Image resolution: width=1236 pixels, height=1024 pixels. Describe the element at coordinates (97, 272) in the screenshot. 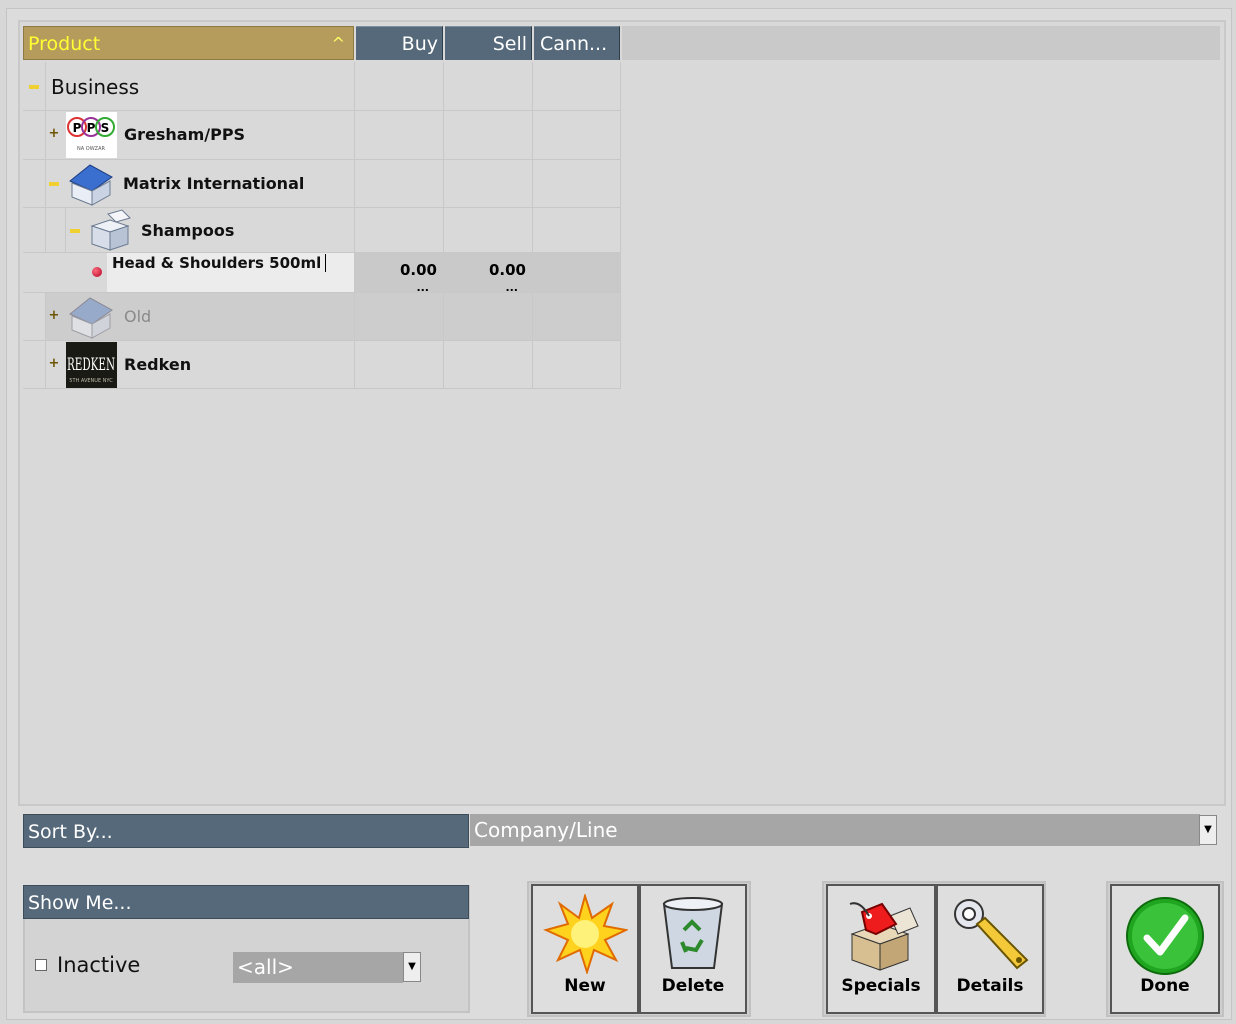

I see `bullet-icon` at that location.